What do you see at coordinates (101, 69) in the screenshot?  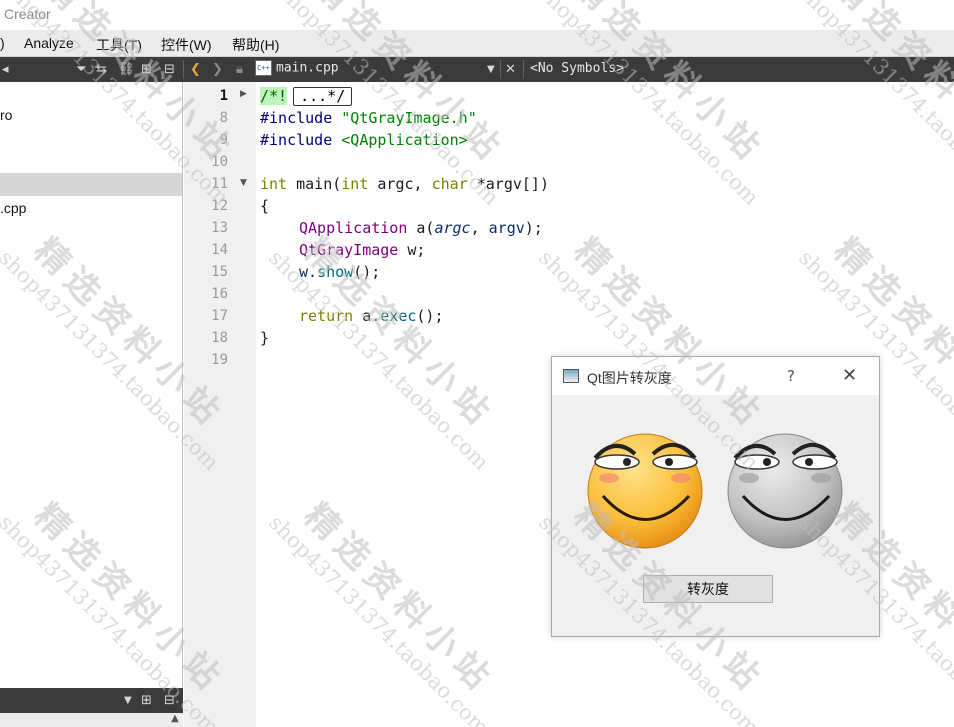 I see `sync-icon: ⇆` at bounding box center [101, 69].